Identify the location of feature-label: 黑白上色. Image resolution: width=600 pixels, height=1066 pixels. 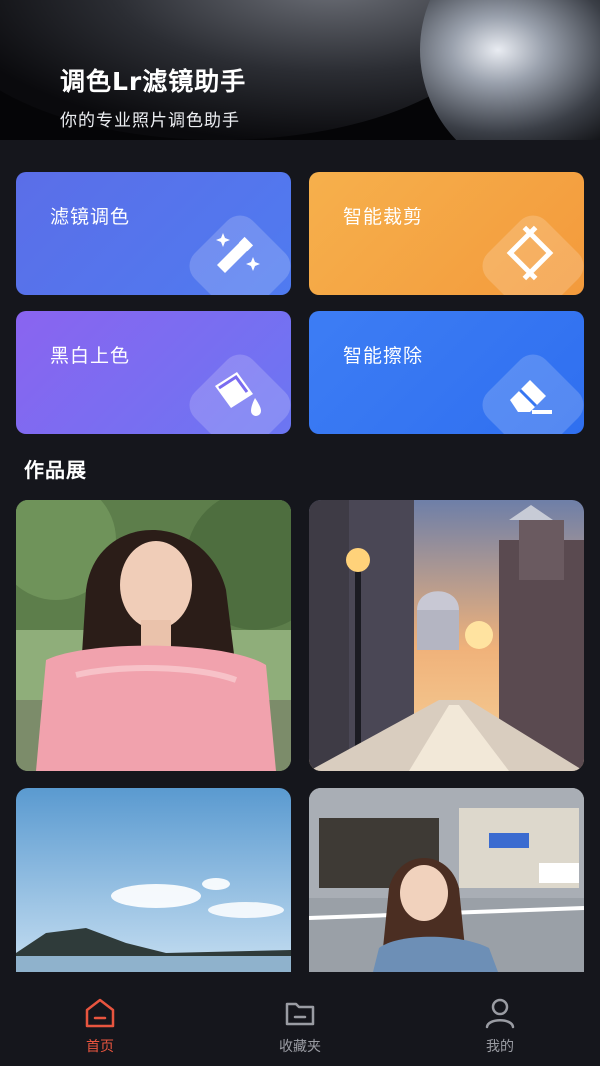
(90, 356).